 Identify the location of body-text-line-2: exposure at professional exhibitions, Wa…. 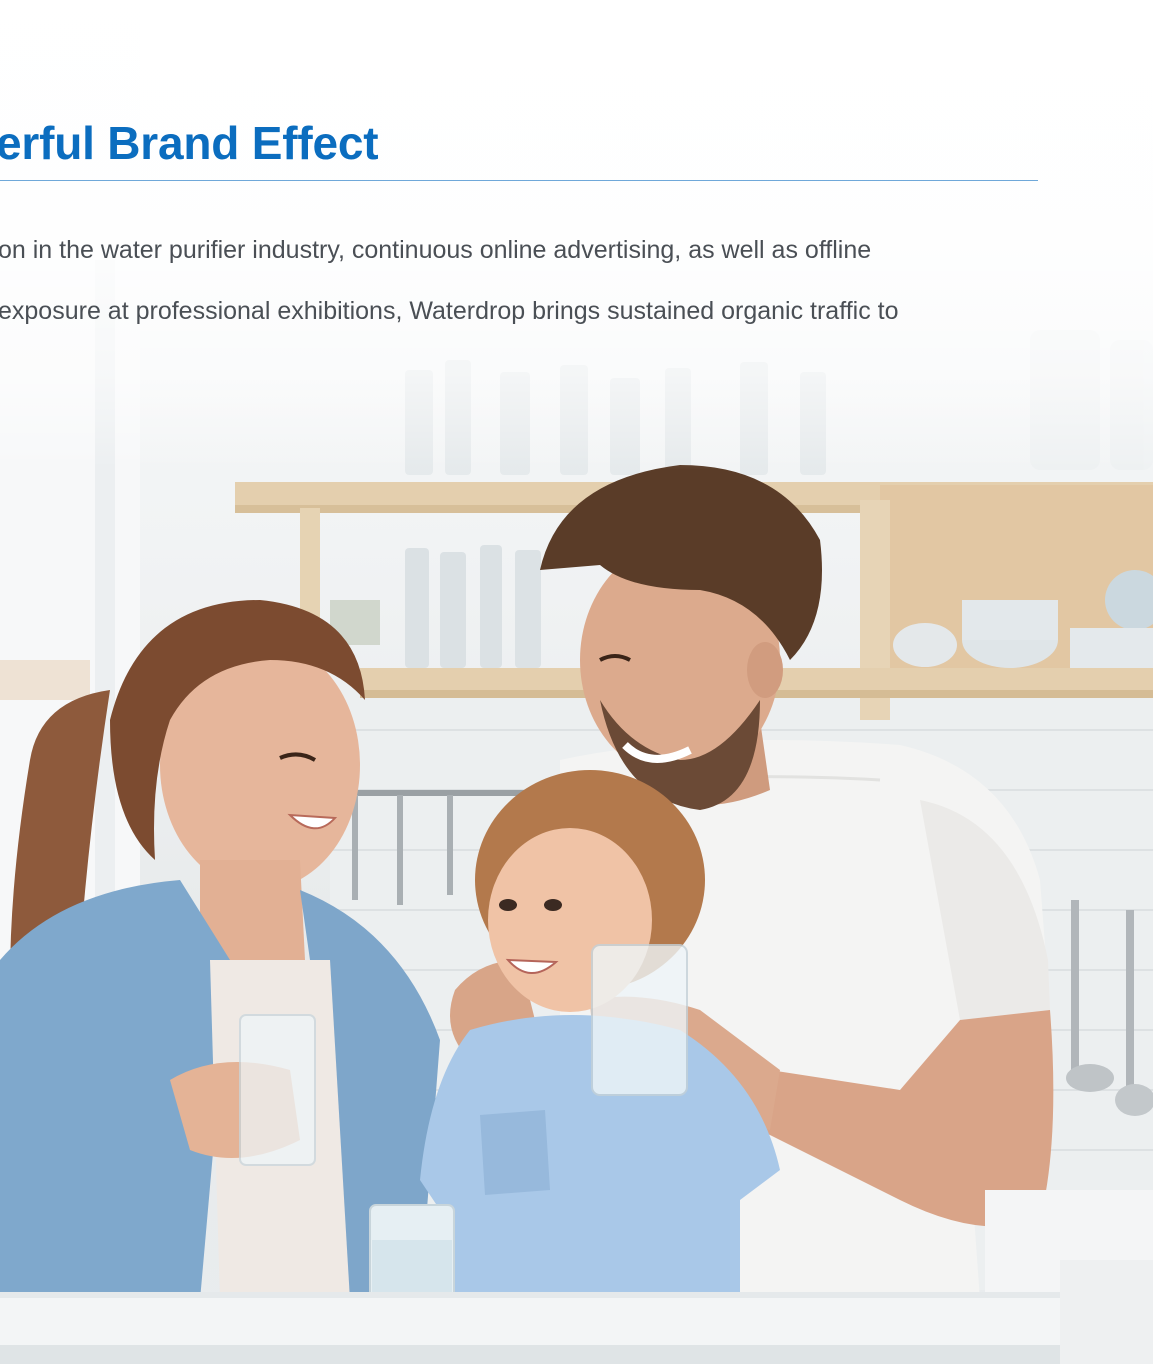
(449, 311).